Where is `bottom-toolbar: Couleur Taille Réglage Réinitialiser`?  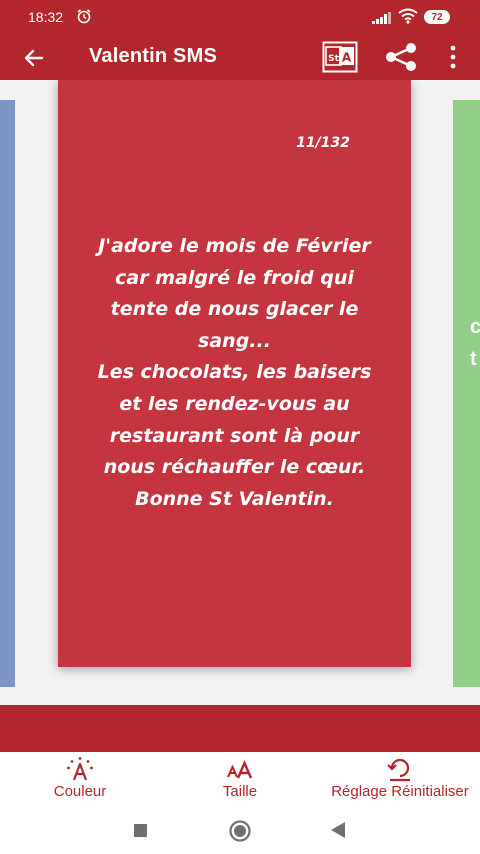
bottom-toolbar: Couleur Taille Réglage Réinitialiser is located at coordinates (240, 779).